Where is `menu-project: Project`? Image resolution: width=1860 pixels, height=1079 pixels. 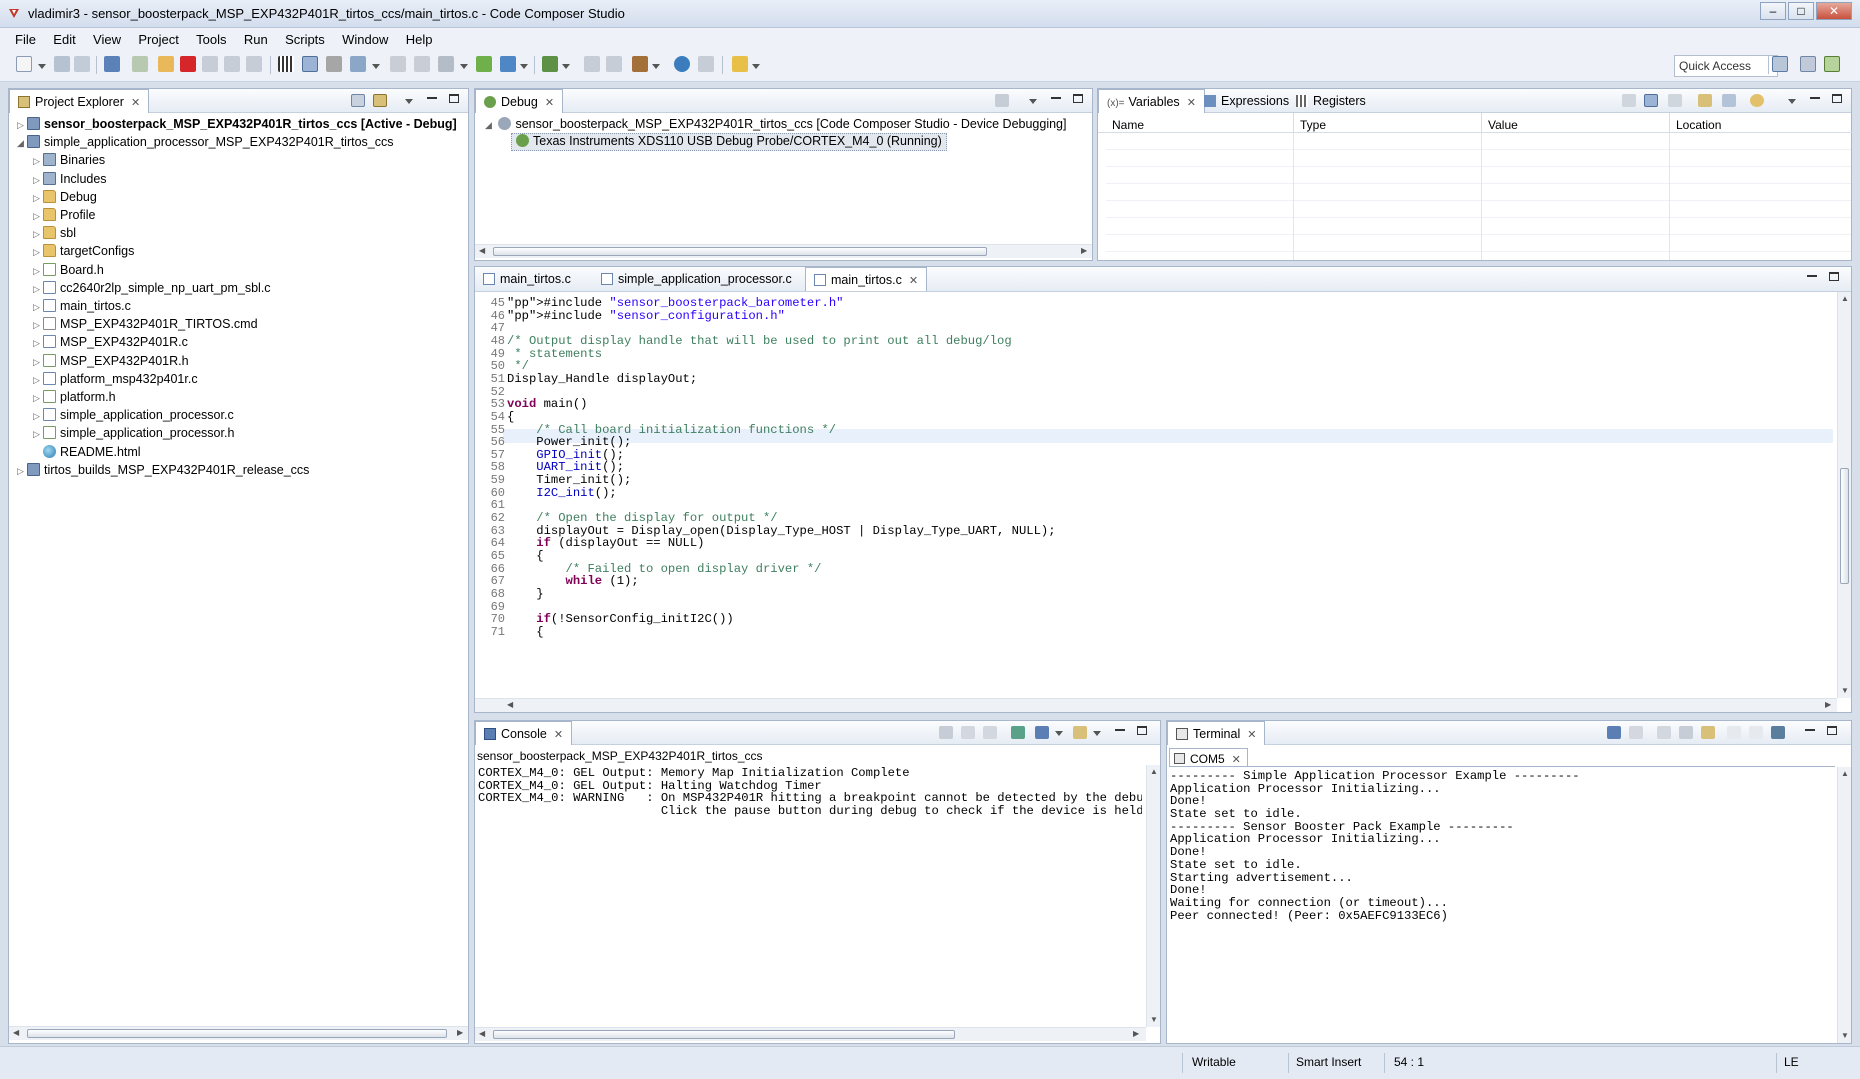
menu-project: Project is located at coordinates (158, 37).